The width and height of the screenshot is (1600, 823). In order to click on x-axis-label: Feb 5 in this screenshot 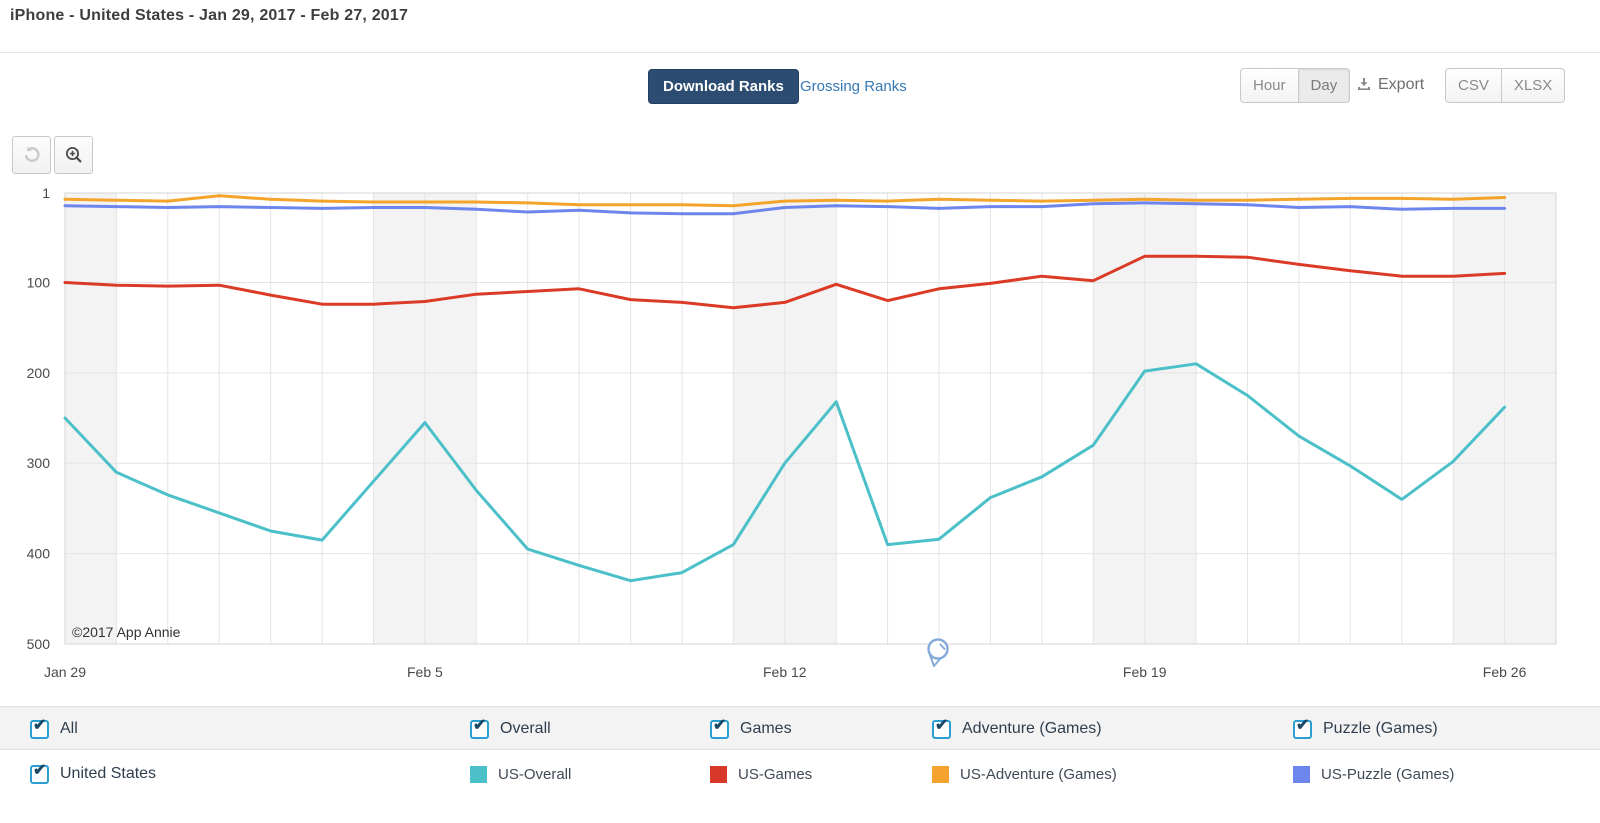, I will do `click(425, 672)`.